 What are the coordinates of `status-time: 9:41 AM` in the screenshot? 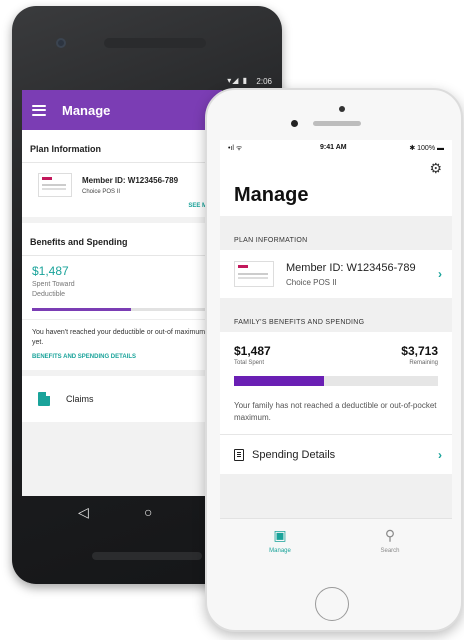 It's located at (333, 147).